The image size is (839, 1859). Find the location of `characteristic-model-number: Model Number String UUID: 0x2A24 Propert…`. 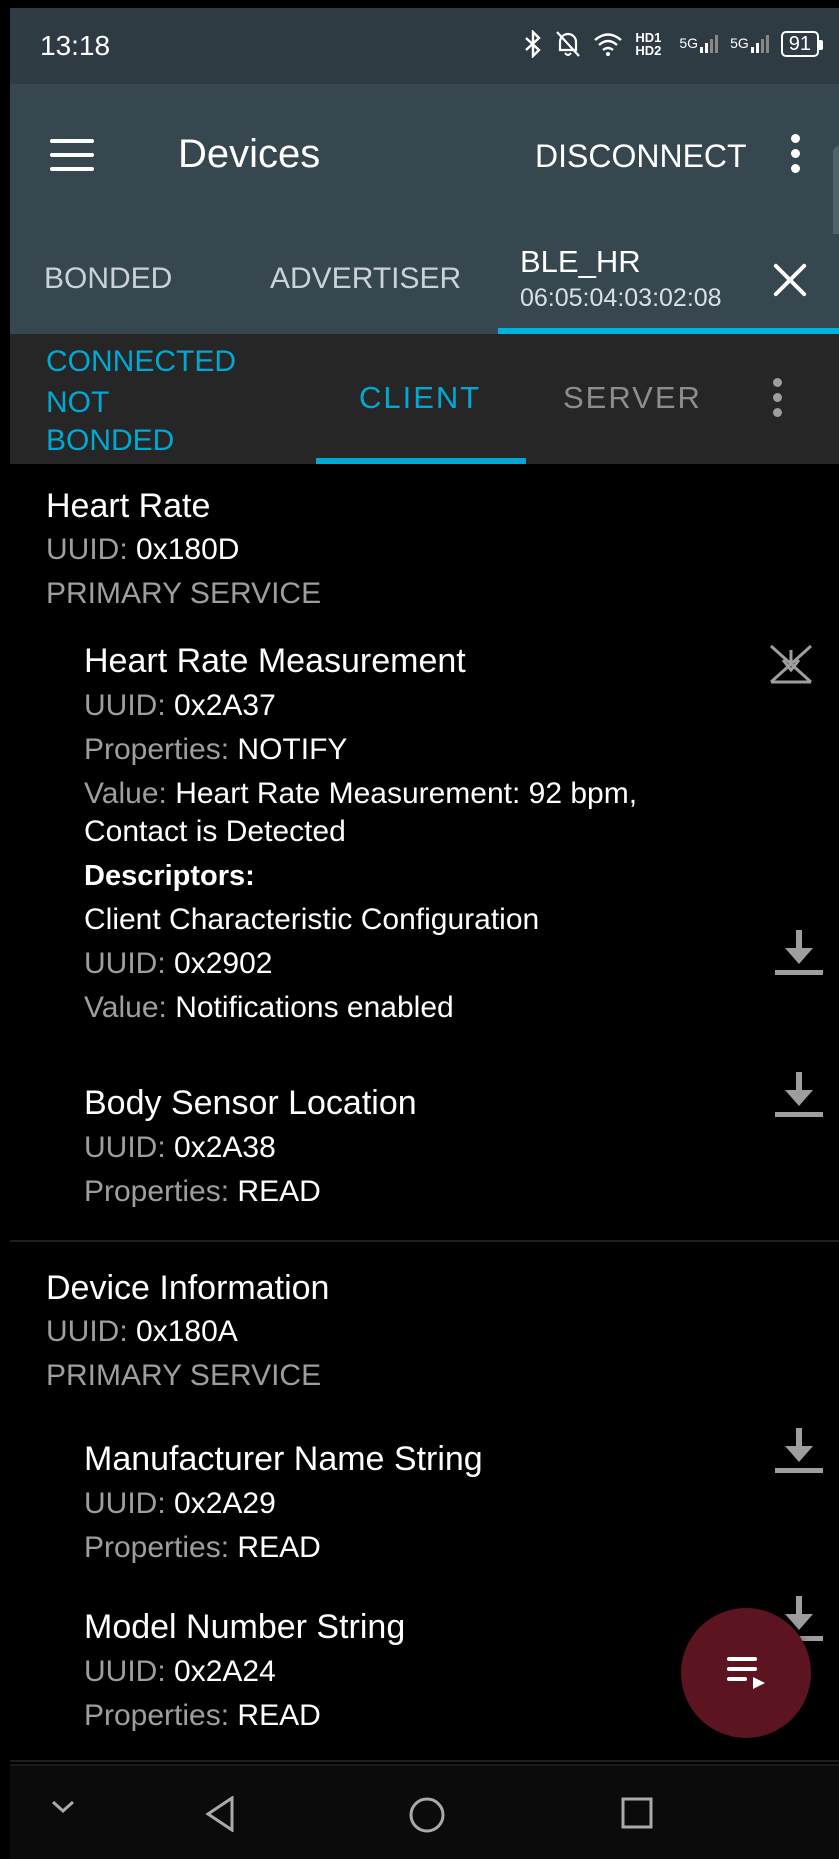

characteristic-model-number: Model Number String UUID: 0x2A24 Propert… is located at coordinates (244, 1671).